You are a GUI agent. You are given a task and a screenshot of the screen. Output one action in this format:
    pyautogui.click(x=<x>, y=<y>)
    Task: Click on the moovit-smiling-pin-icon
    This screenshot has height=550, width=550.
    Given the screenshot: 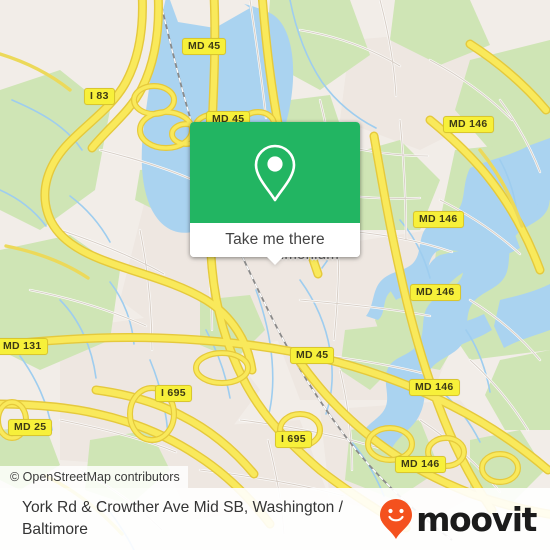 What is the action you would take?
    pyautogui.click(x=396, y=519)
    